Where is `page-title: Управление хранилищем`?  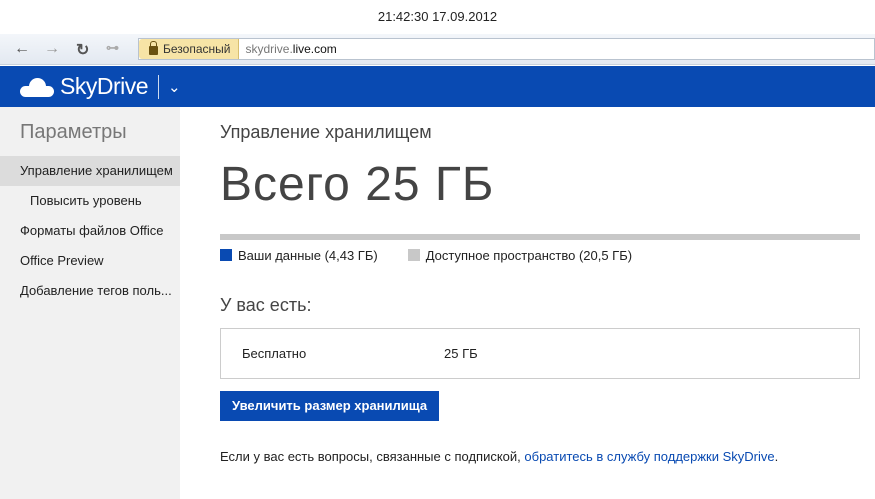
page-title: Управление хранилищем is located at coordinates (326, 132).